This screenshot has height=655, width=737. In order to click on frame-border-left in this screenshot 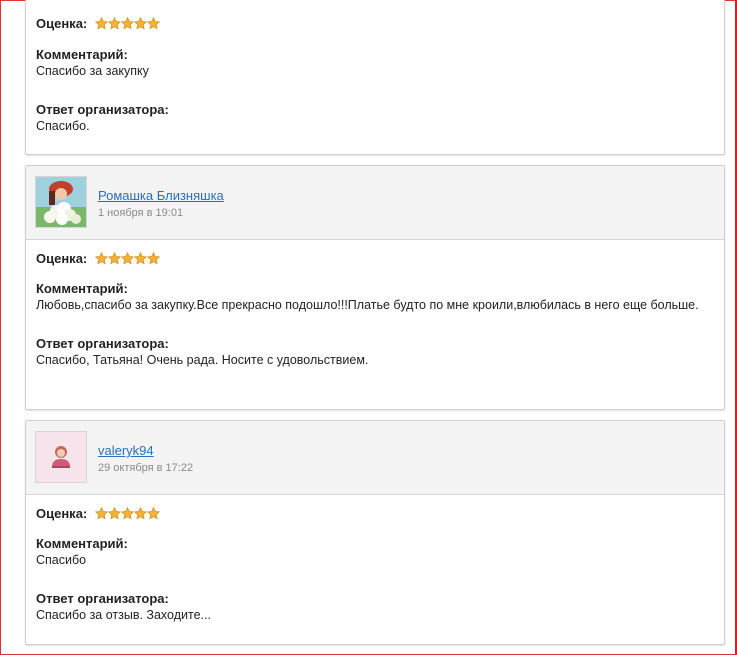, I will do `click(0, 327)`.